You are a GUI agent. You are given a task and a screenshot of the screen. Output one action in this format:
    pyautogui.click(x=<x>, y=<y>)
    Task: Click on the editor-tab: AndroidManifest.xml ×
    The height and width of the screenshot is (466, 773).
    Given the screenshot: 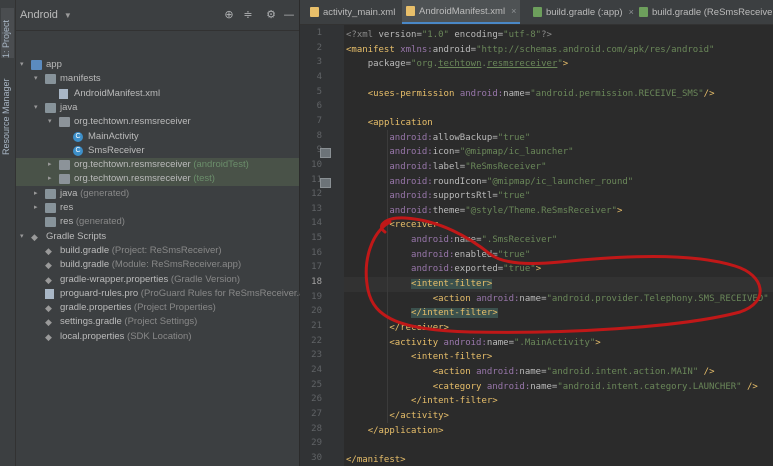 What is the action you would take?
    pyautogui.click(x=461, y=12)
    